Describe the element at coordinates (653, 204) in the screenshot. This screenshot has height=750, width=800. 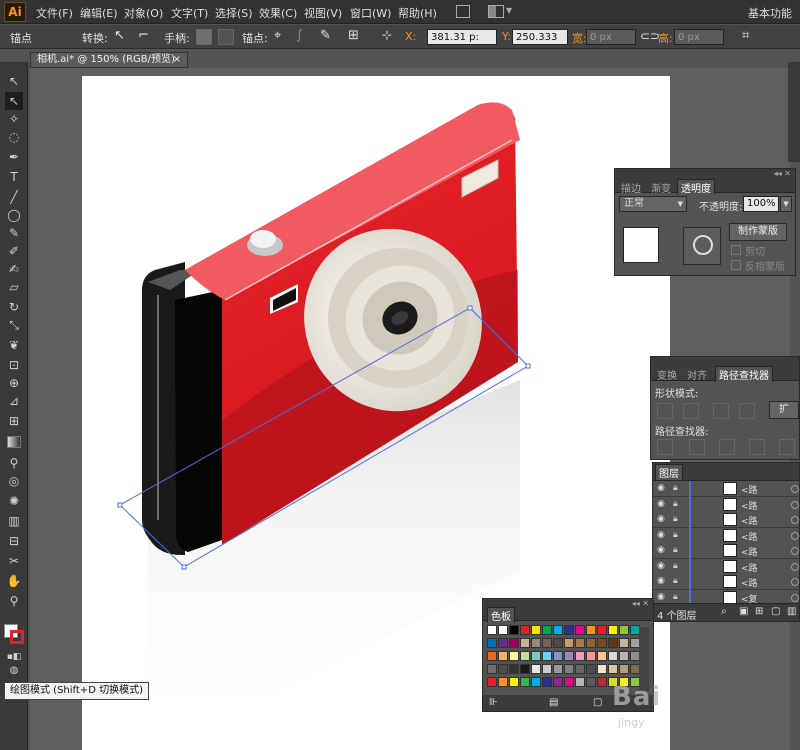
I see `blend-mode-select: 正常 ▼` at that location.